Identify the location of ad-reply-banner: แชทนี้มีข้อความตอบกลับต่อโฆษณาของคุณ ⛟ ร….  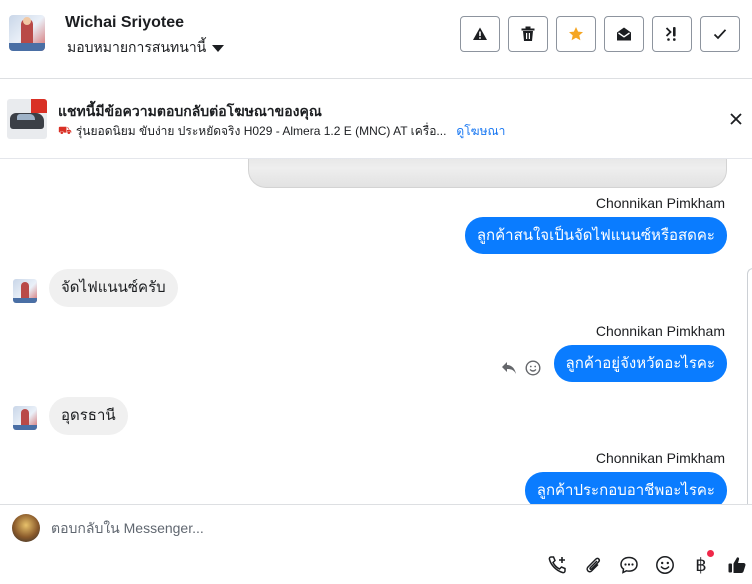
(376, 119).